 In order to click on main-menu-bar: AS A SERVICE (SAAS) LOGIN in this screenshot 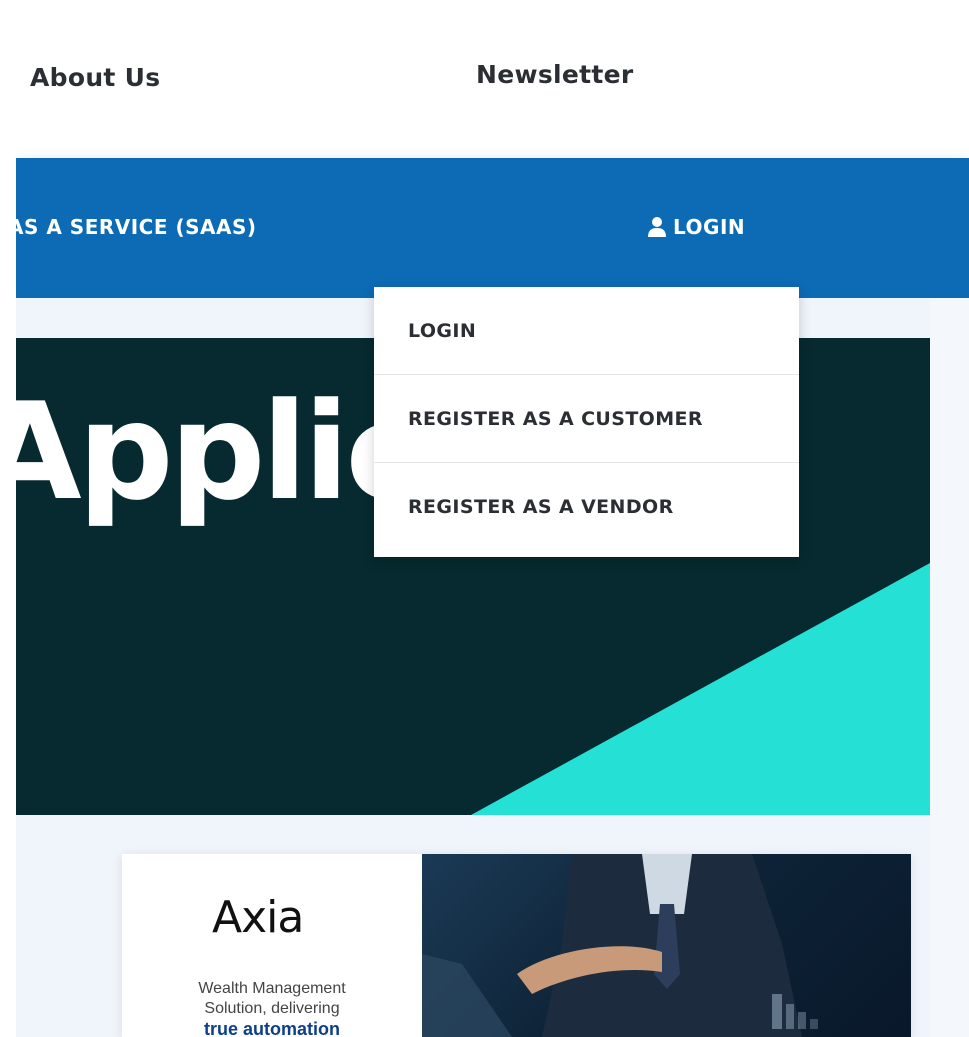, I will do `click(488, 228)`.